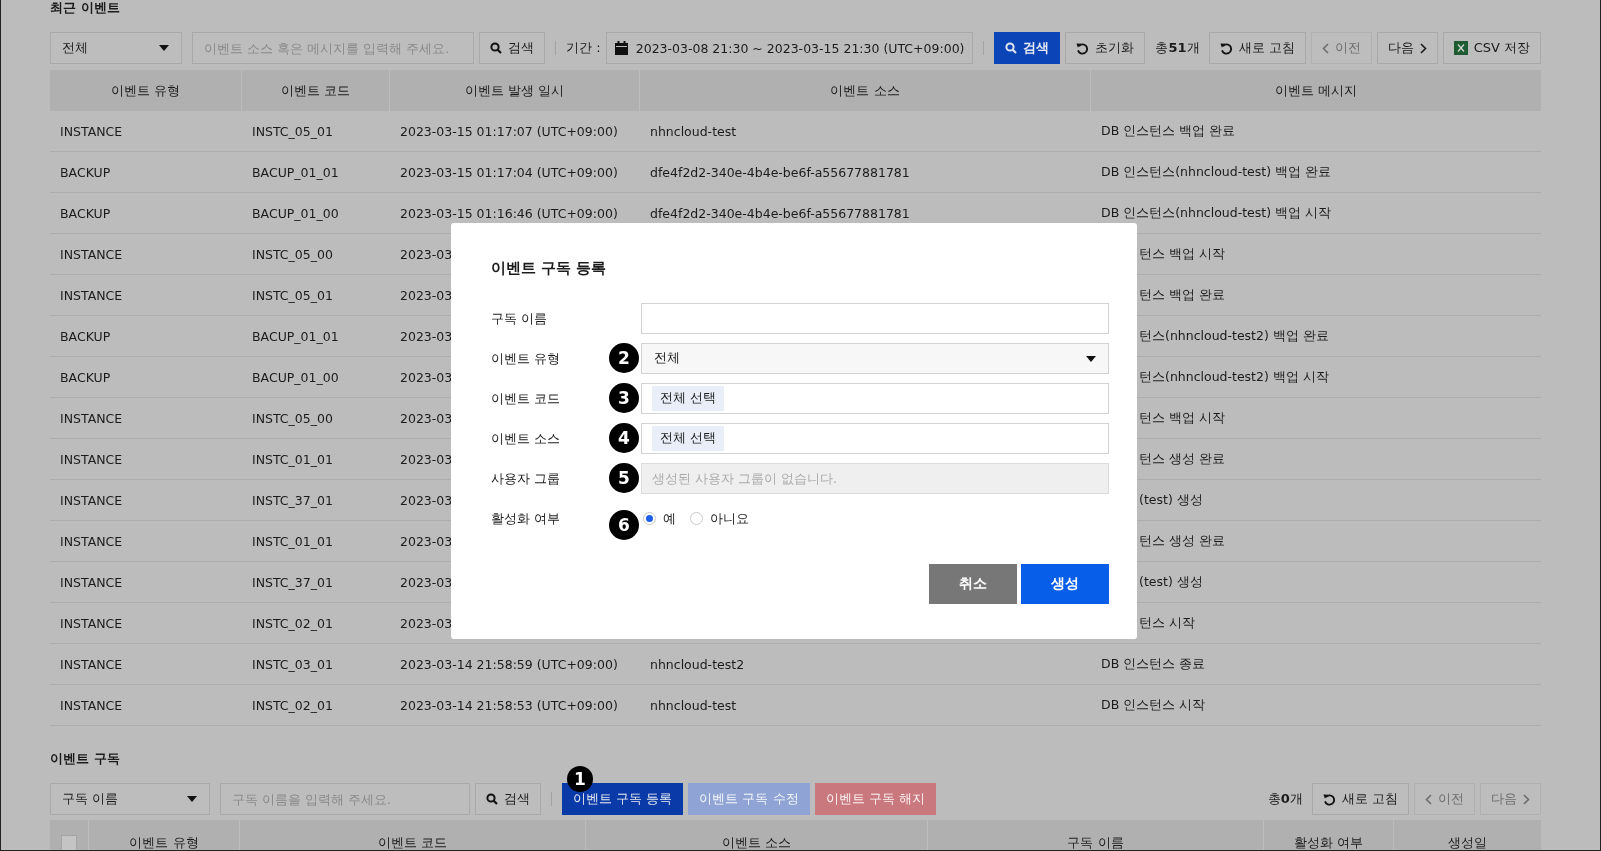  Describe the element at coordinates (688, 438) in the screenshot. I see `selection-chip: 전체 선택` at that location.